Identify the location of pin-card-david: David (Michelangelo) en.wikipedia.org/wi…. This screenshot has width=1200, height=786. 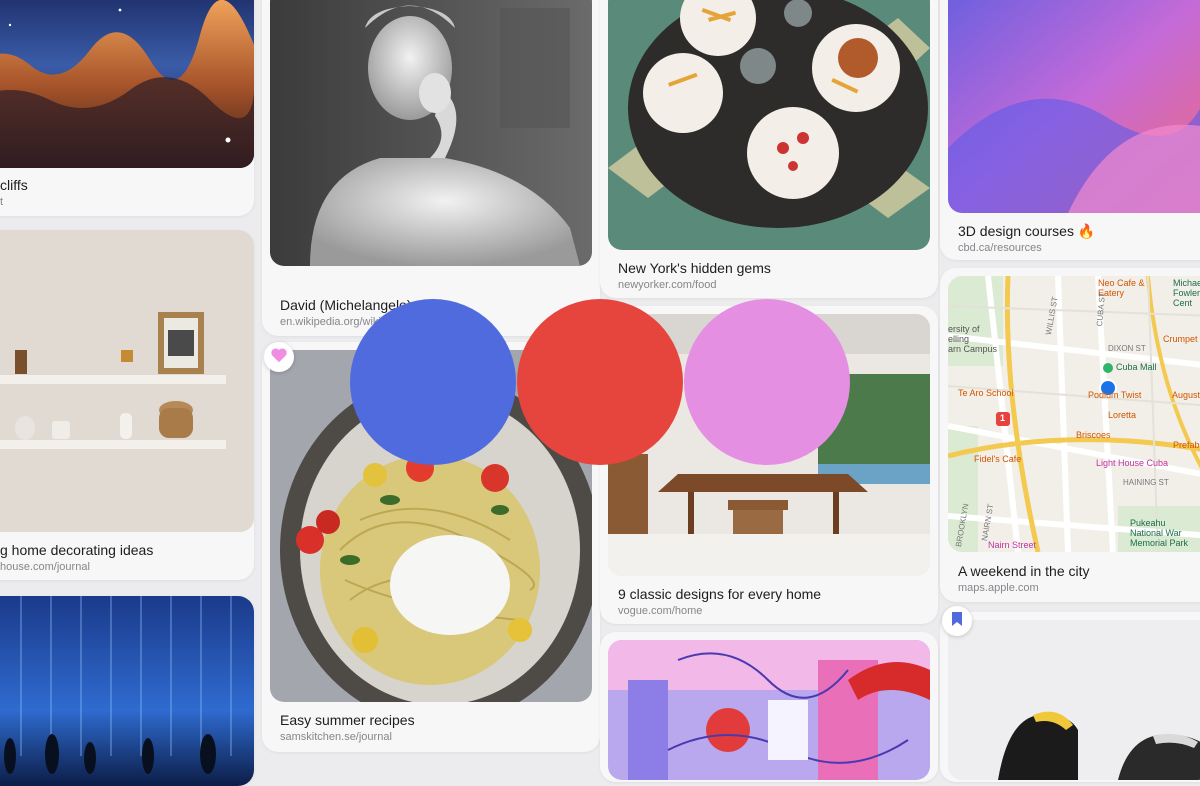
(431, 168).